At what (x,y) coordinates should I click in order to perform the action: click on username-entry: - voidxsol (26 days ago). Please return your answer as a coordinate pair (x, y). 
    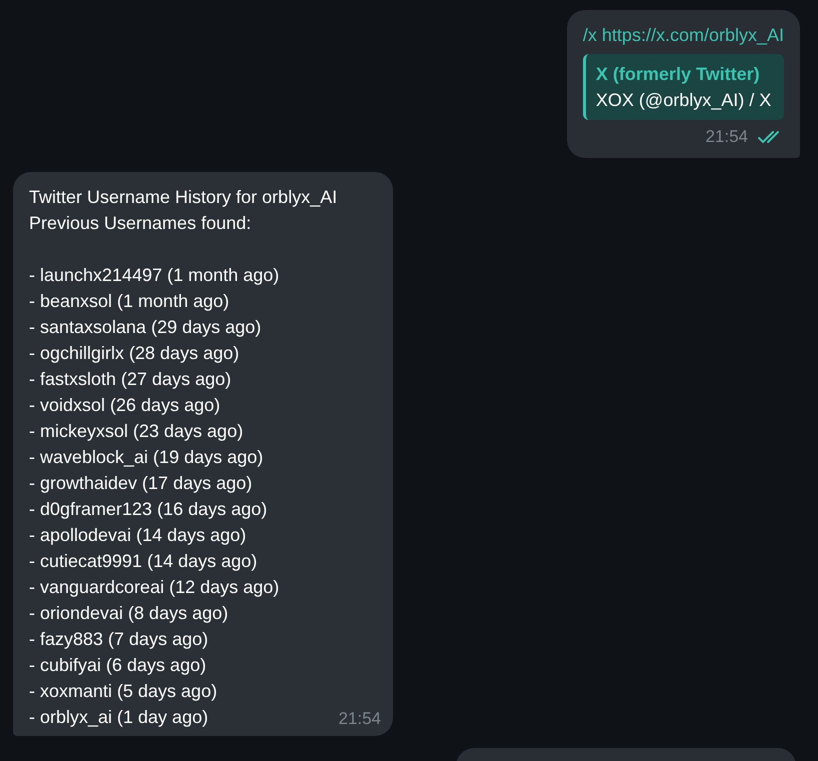
    Looking at the image, I should click on (124, 405).